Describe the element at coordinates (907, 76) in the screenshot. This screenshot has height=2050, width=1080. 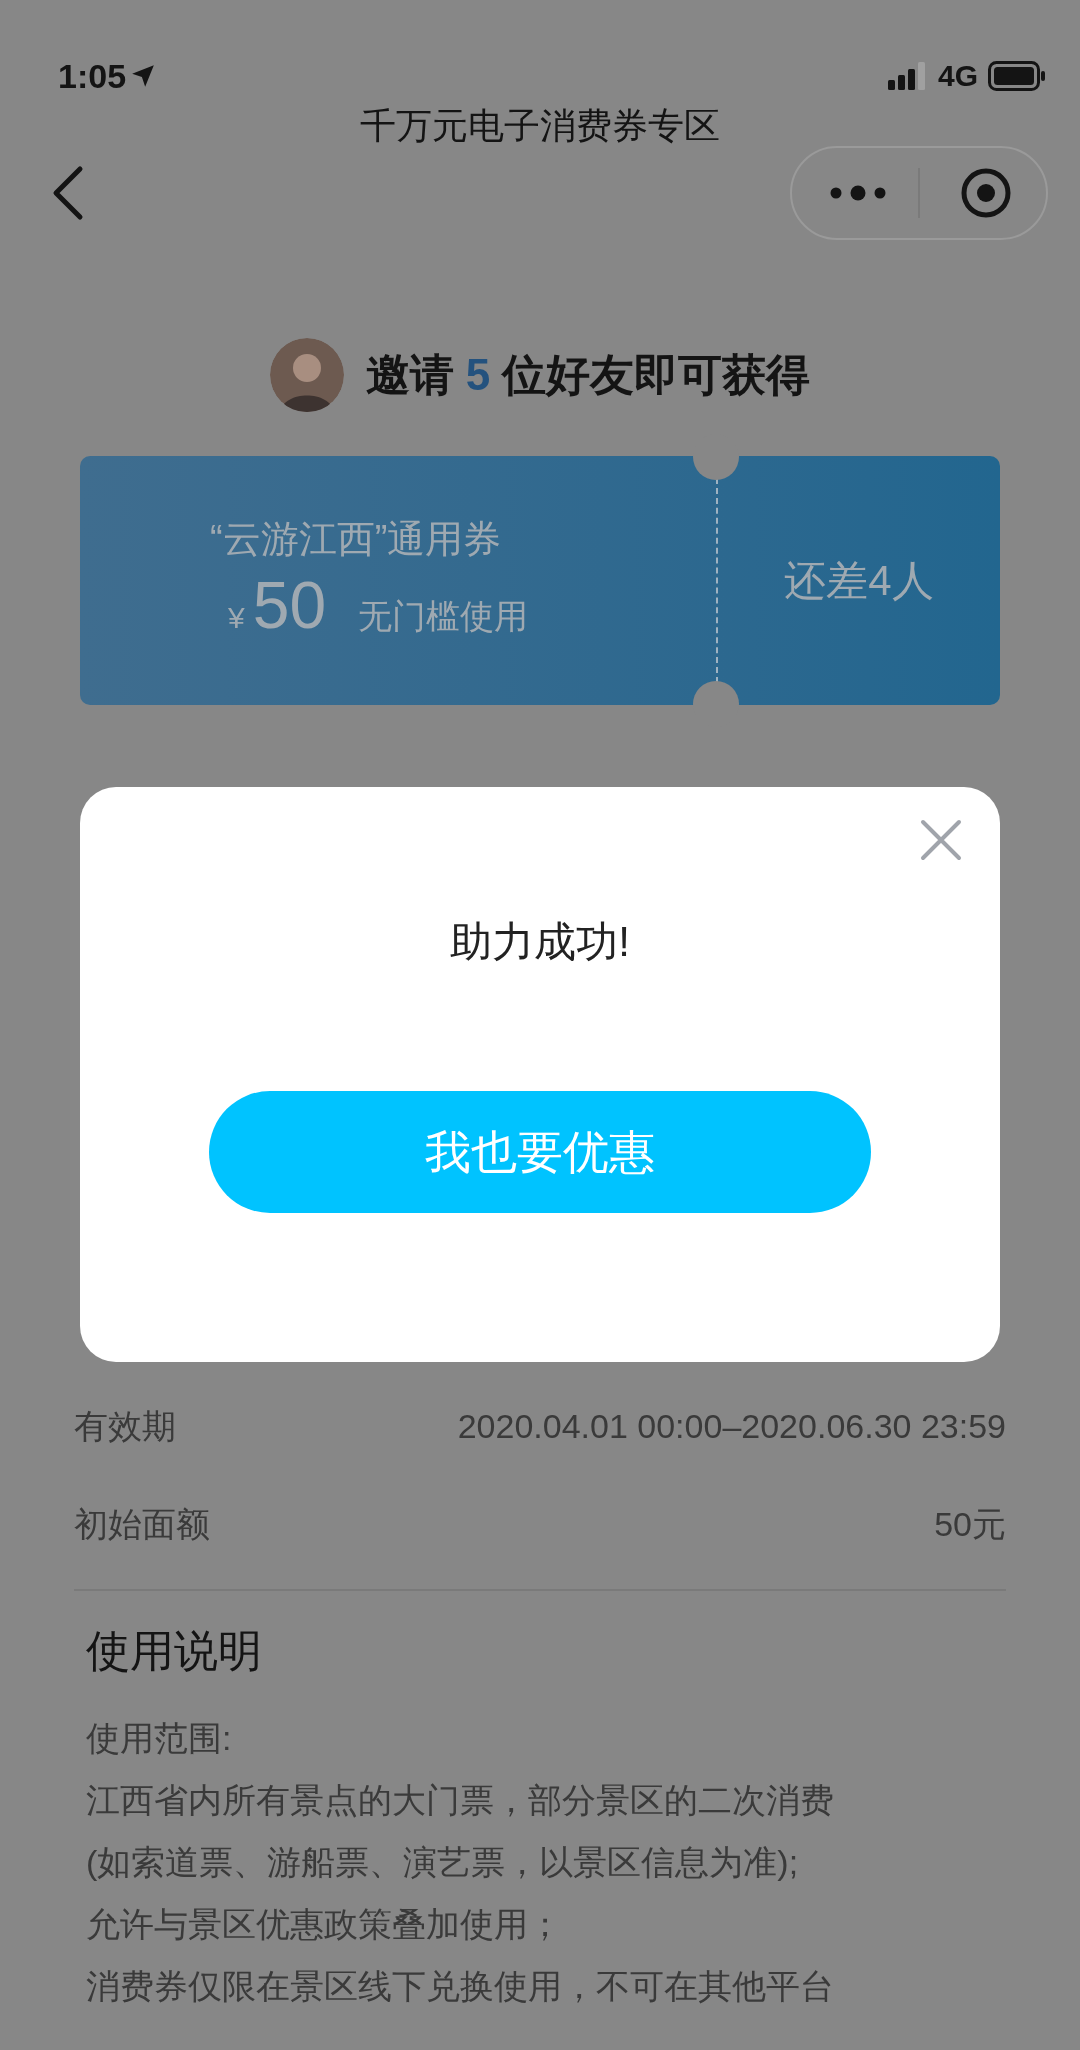
I see `signal-icon` at that location.